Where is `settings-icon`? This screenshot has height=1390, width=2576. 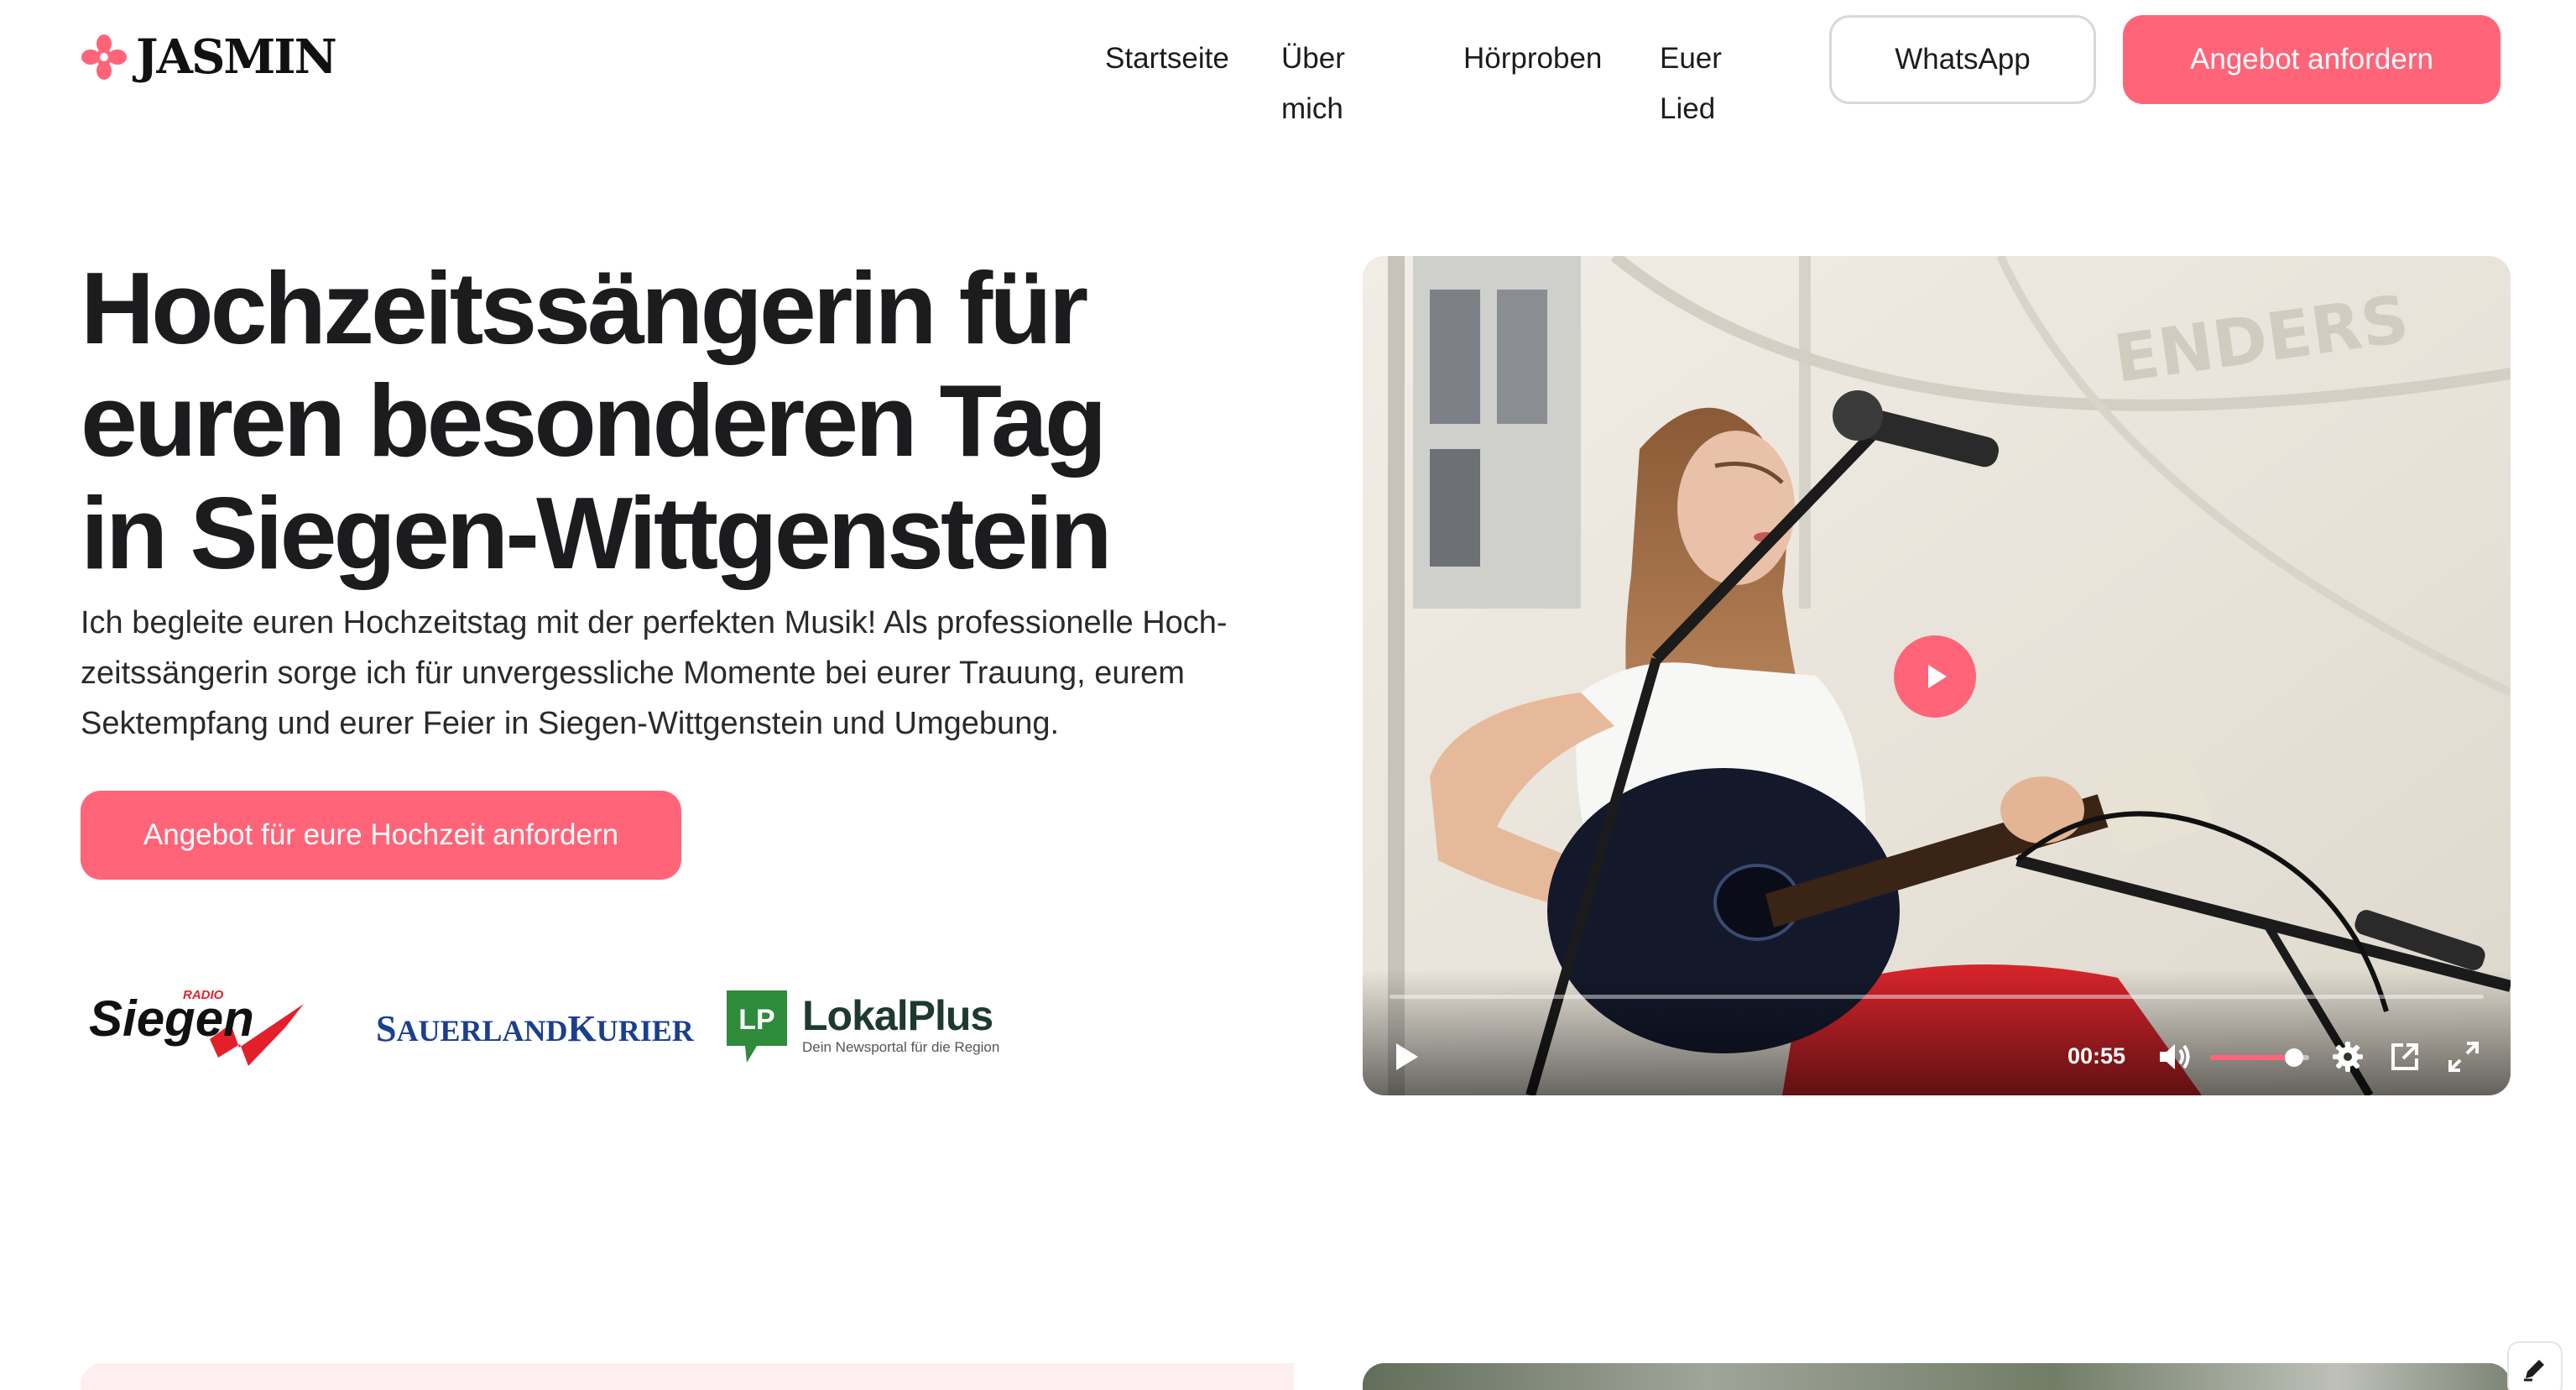 settings-icon is located at coordinates (2348, 1057).